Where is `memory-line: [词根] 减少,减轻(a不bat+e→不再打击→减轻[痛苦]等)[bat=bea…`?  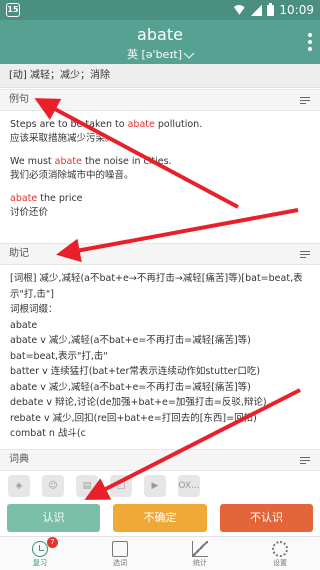
memory-line: [词根] 减少,减轻(a不bat+e→不再打击→减轻[痛苦]等)[bat=bea… is located at coordinates (156, 286).